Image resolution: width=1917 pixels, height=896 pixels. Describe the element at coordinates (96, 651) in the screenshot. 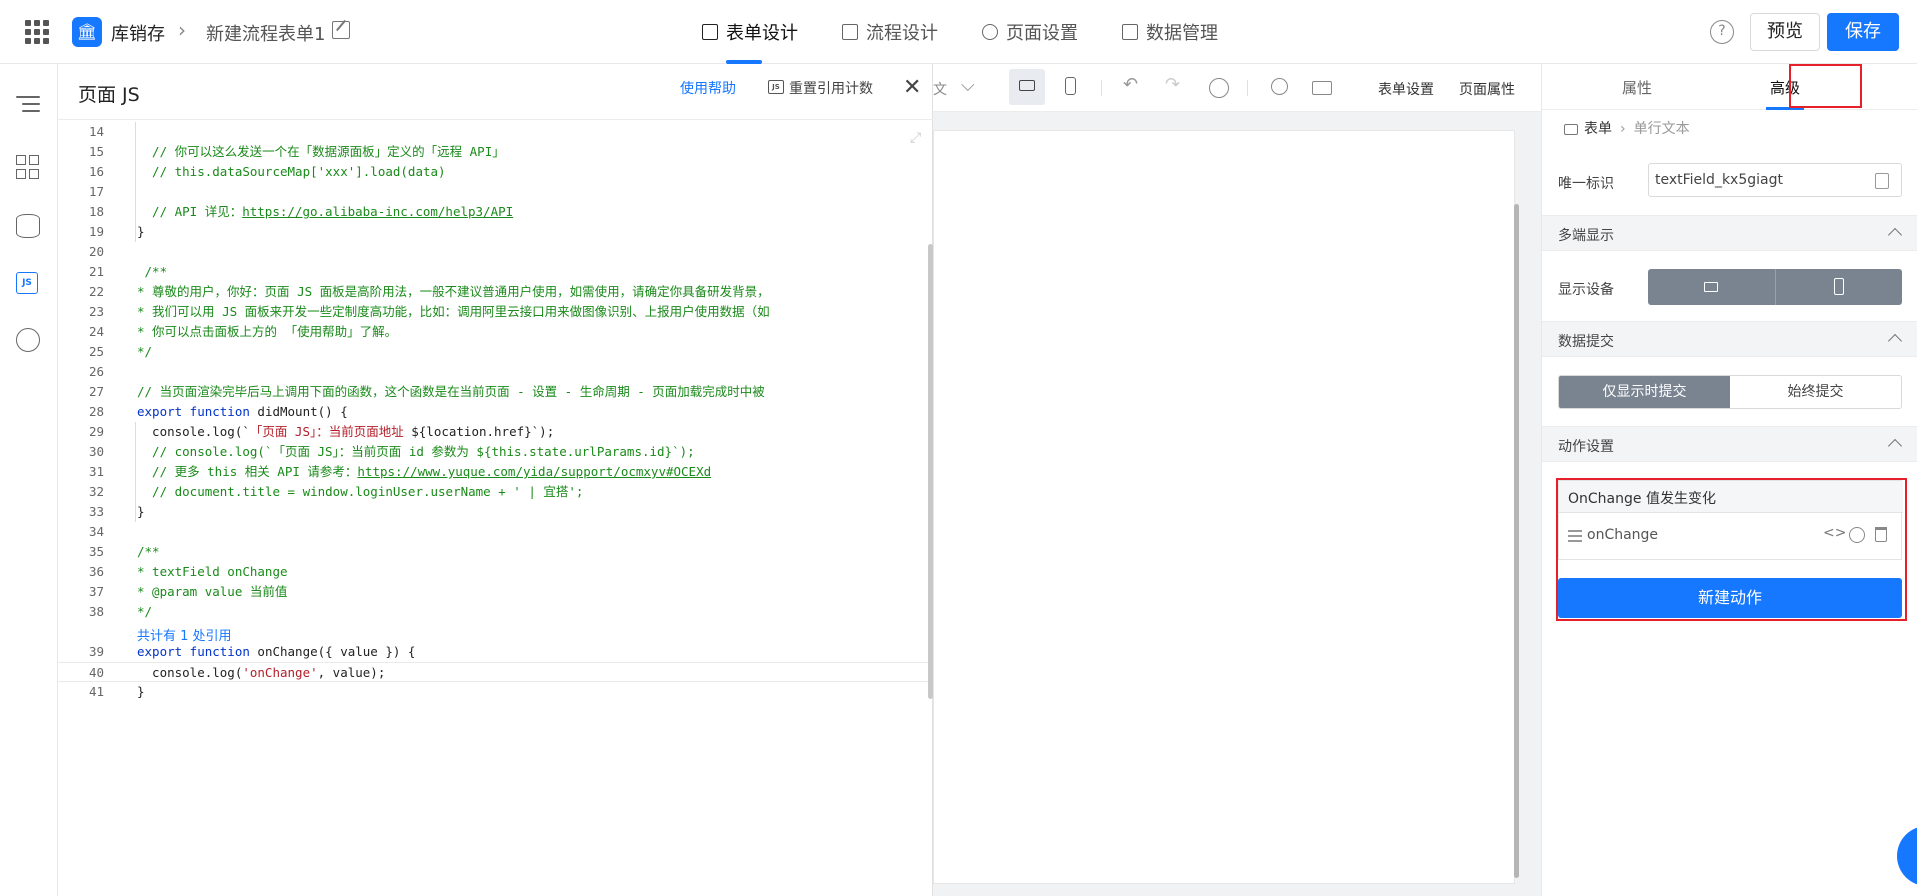

I see `line-number: 39` at that location.